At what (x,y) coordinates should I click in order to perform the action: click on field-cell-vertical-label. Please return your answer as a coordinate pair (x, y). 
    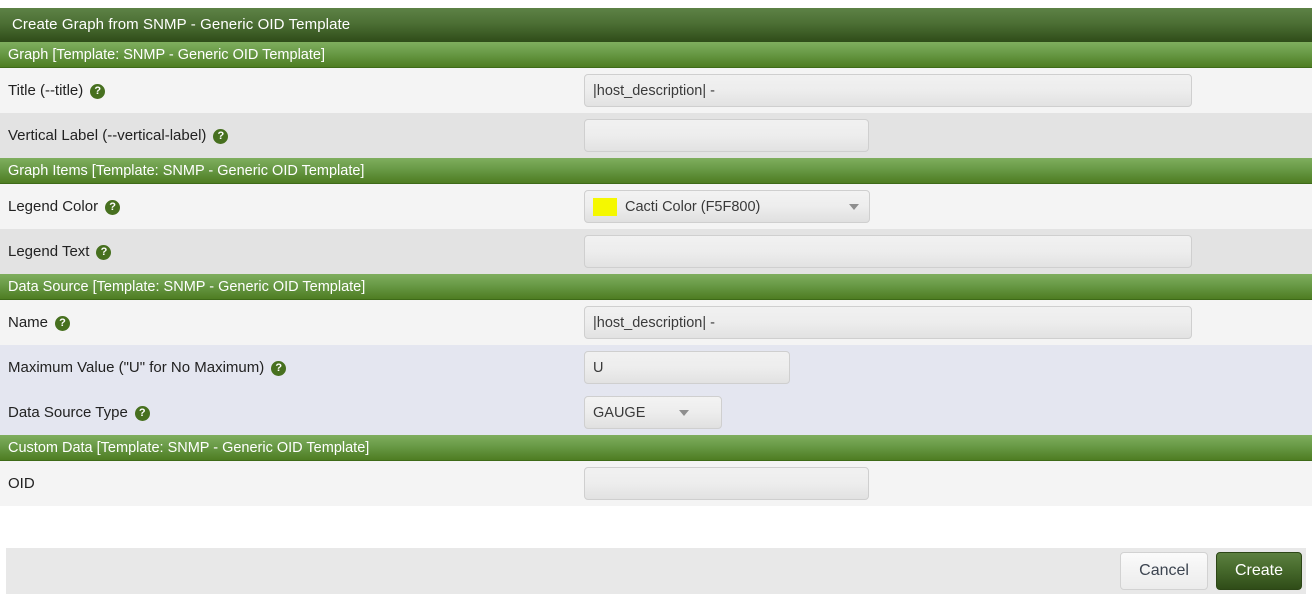
    Looking at the image, I should click on (948, 135).